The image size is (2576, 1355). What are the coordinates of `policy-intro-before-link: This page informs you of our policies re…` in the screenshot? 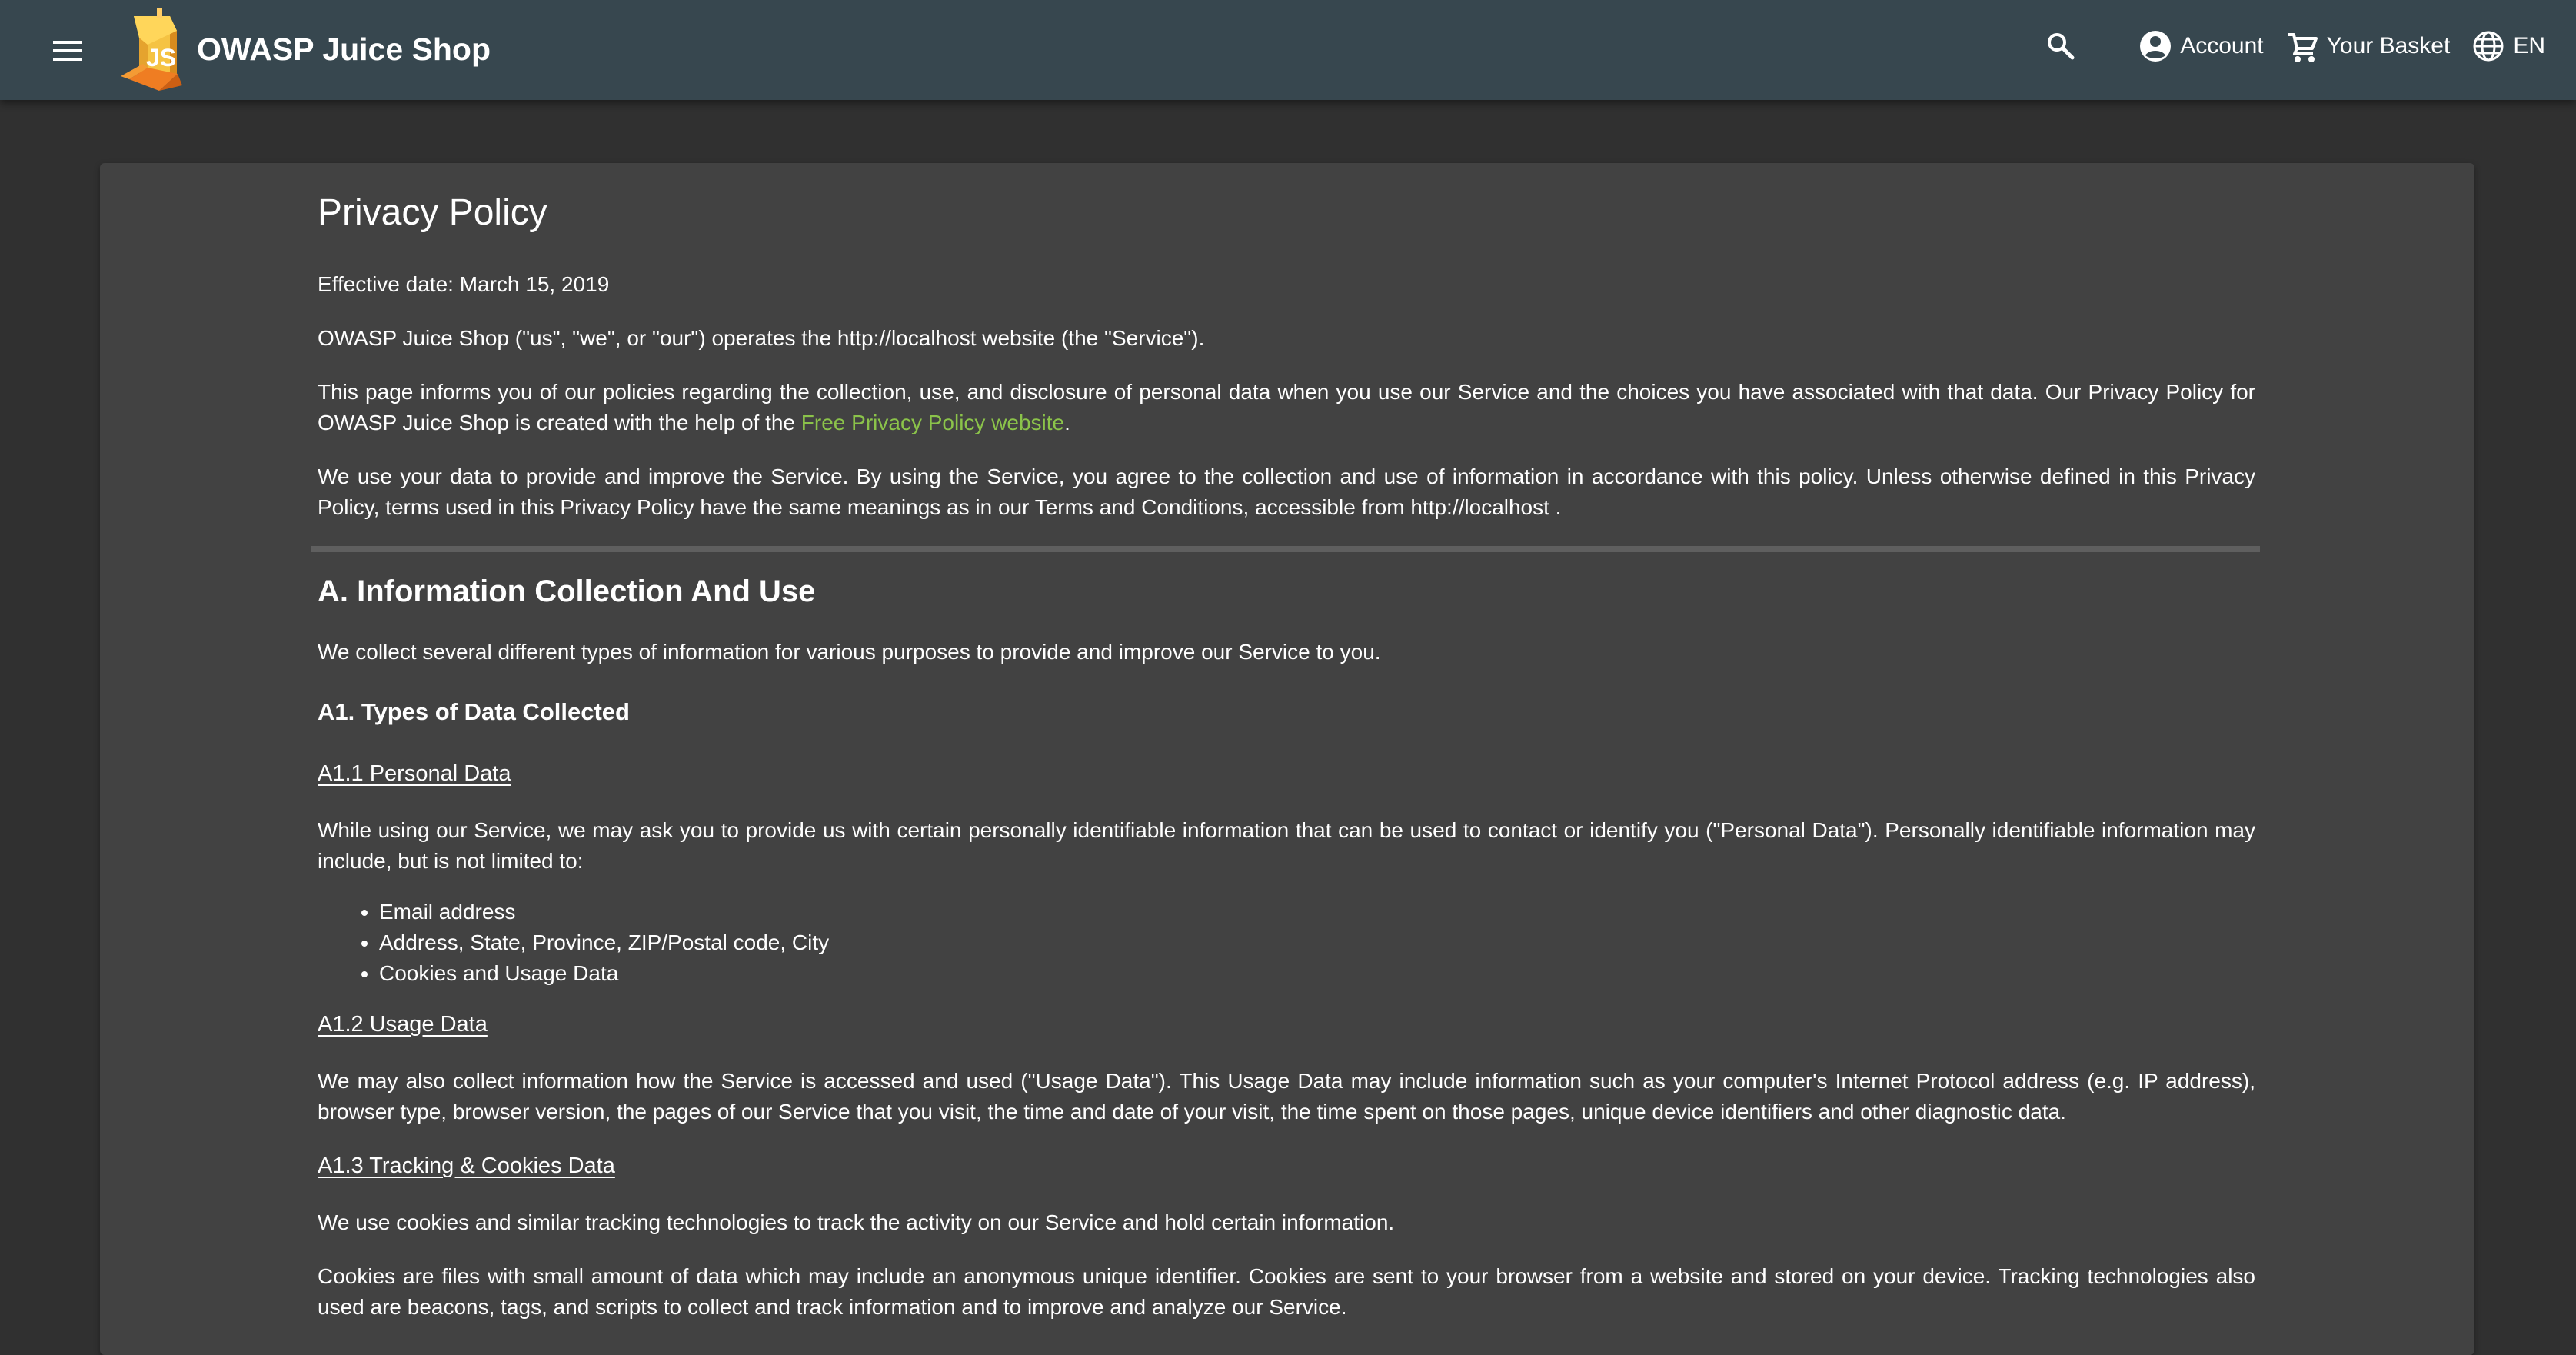 It's located at (1287, 407).